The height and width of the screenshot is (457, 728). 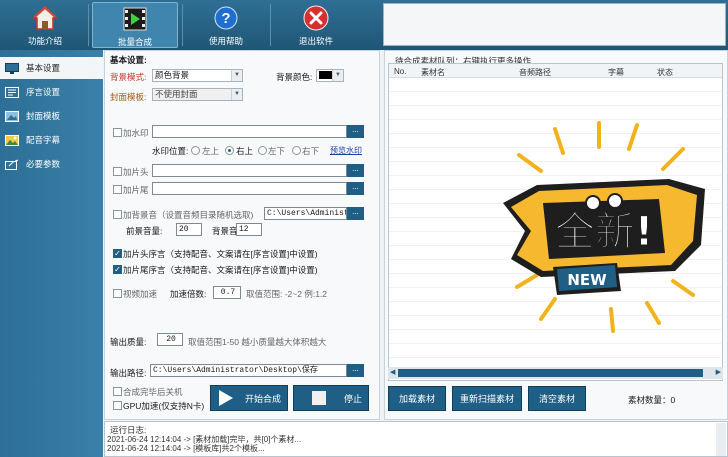 What do you see at coordinates (248, 370) in the screenshot?
I see `output-path-input: C:\Users\Administrator\Desktop\保存` at bounding box center [248, 370].